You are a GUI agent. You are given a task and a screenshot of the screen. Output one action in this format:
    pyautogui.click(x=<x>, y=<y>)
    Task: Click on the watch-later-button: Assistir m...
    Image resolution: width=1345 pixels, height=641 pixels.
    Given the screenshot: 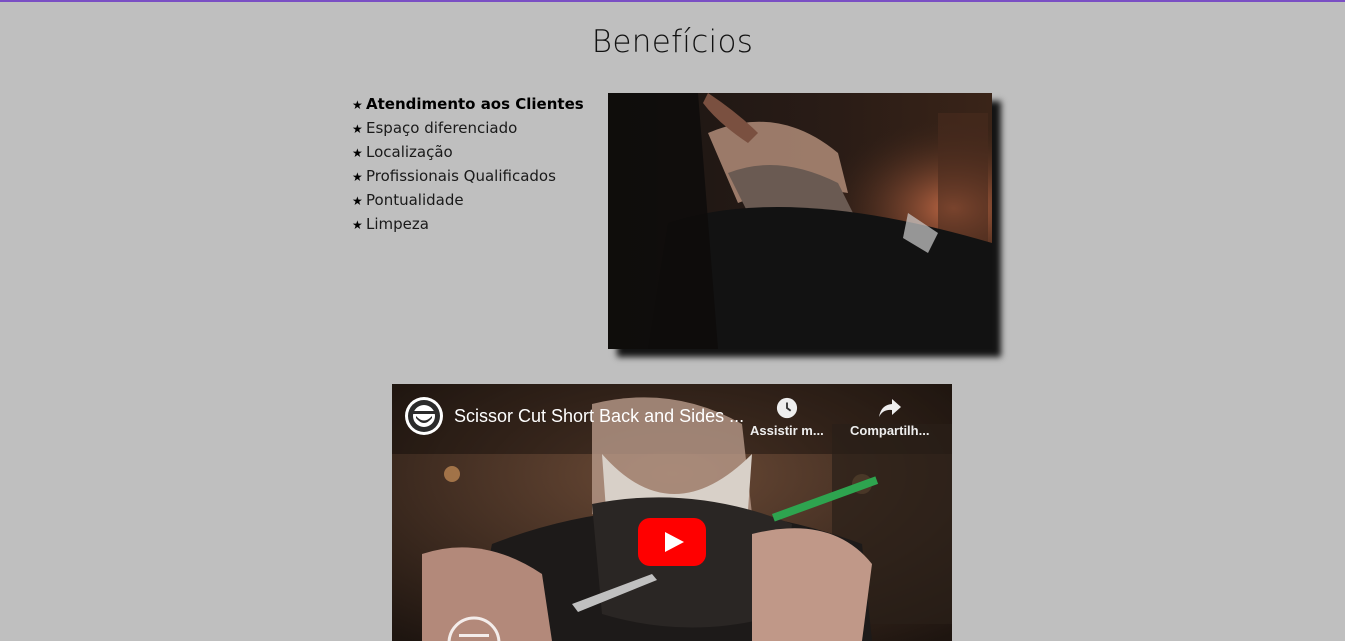 What is the action you would take?
    pyautogui.click(x=787, y=417)
    